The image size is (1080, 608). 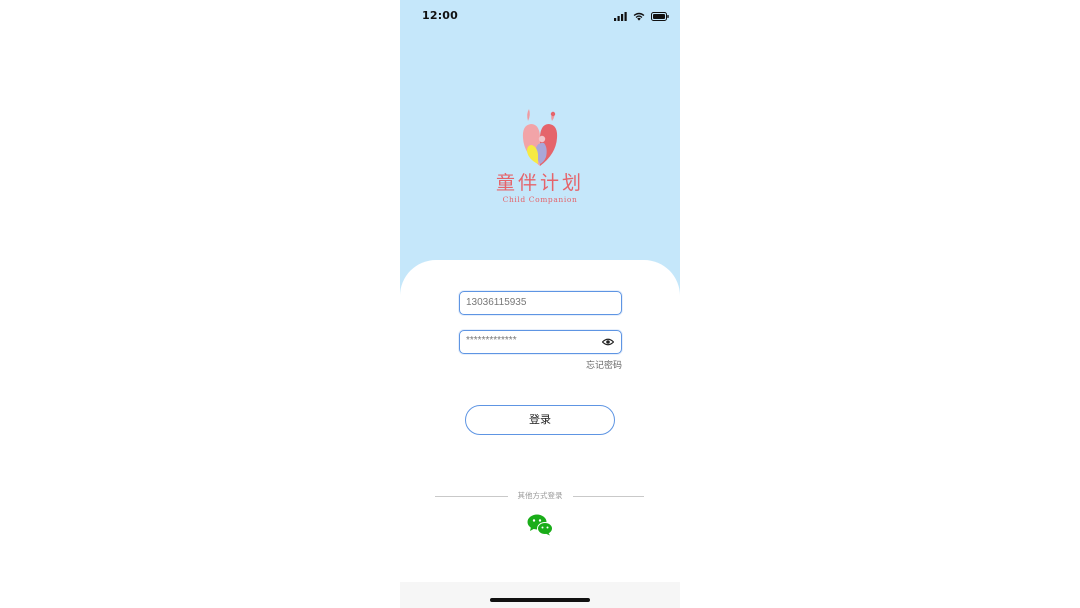 What do you see at coordinates (540, 342) in the screenshot?
I see `password-input: *************` at bounding box center [540, 342].